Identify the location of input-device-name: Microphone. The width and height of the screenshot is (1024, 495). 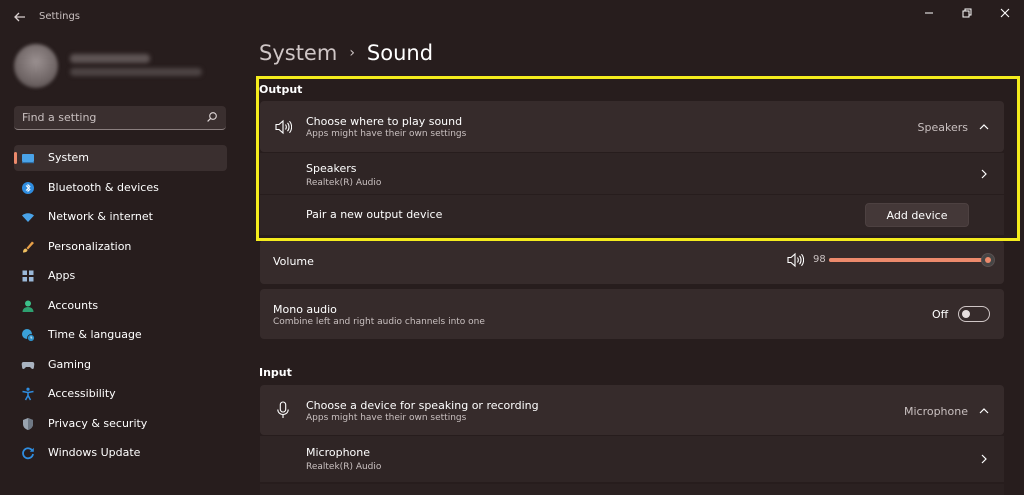
(338, 452).